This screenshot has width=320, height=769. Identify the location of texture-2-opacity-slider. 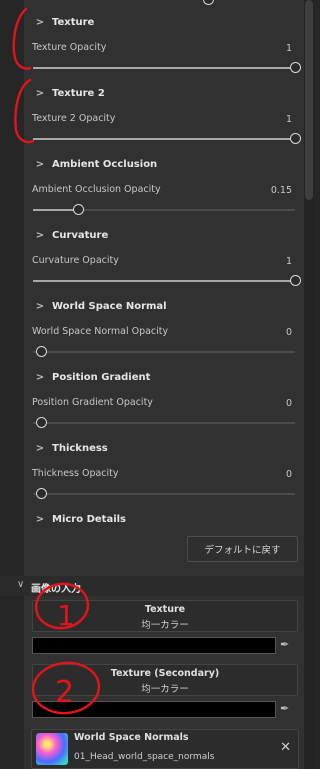
(167, 139).